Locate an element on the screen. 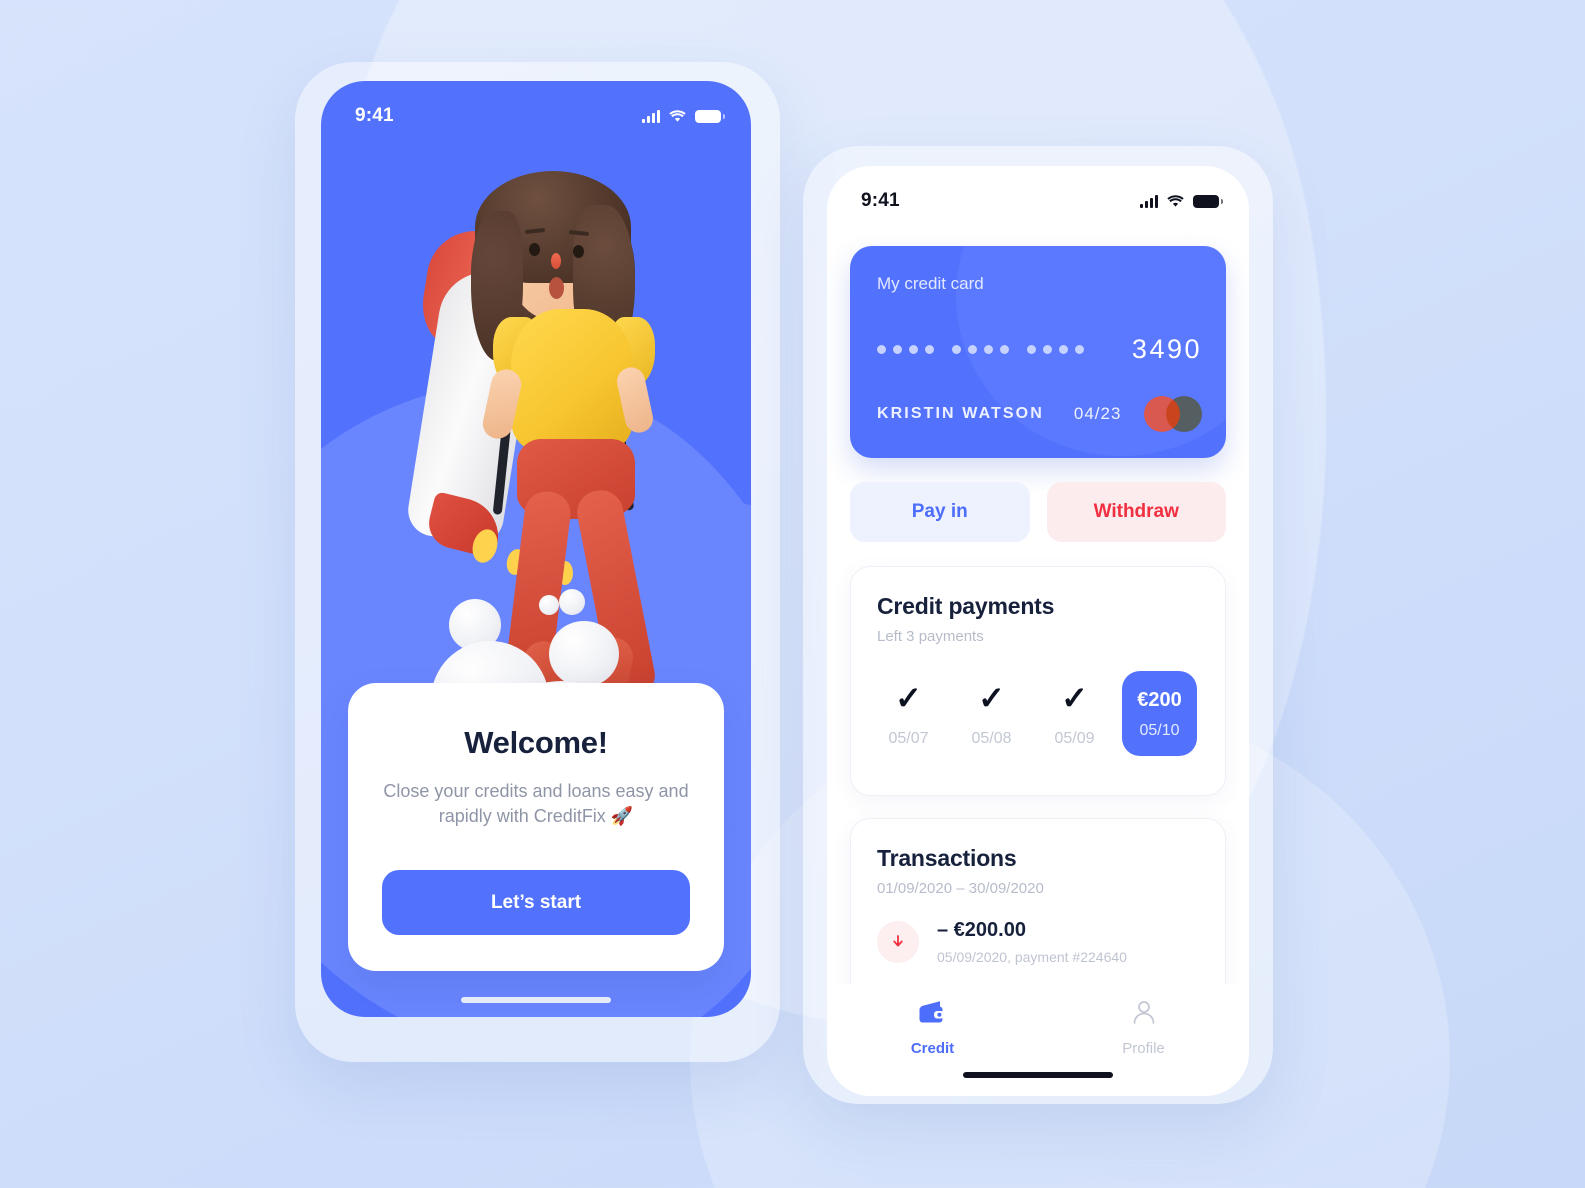 The width and height of the screenshot is (1585, 1188). credit-payments-title: Credit payments is located at coordinates (966, 606).